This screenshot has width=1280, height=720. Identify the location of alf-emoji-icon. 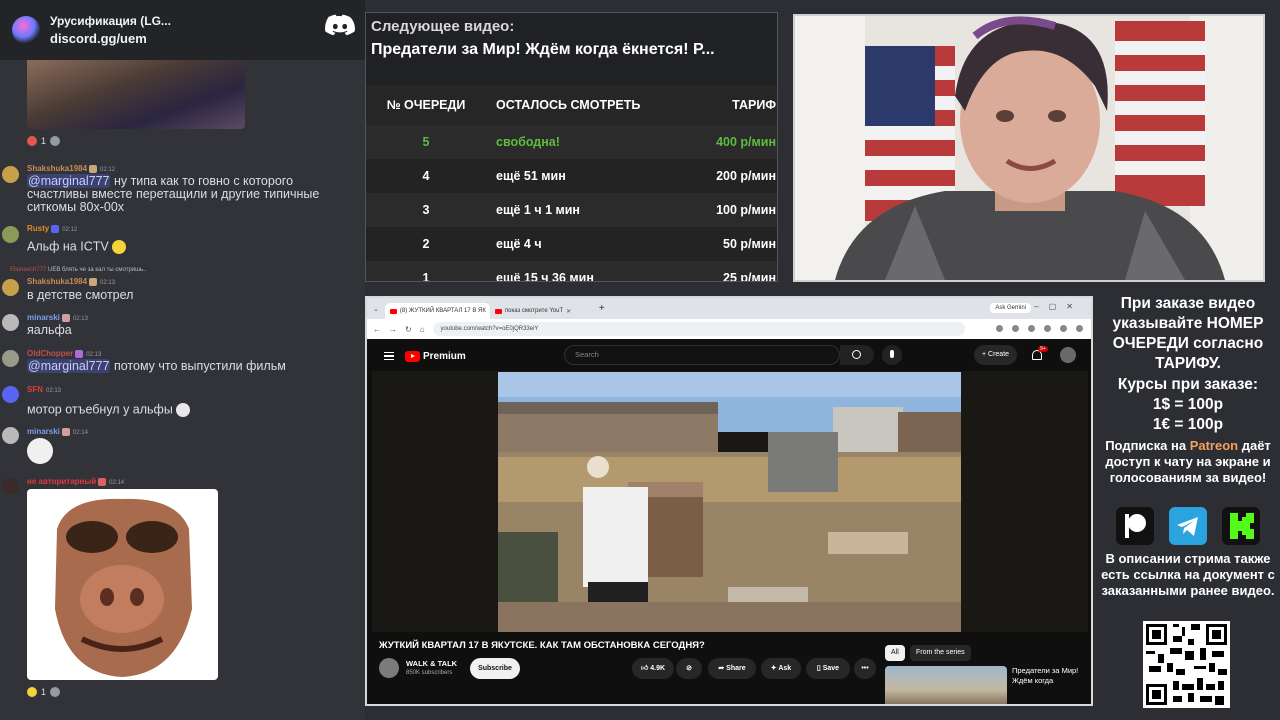
(119, 247).